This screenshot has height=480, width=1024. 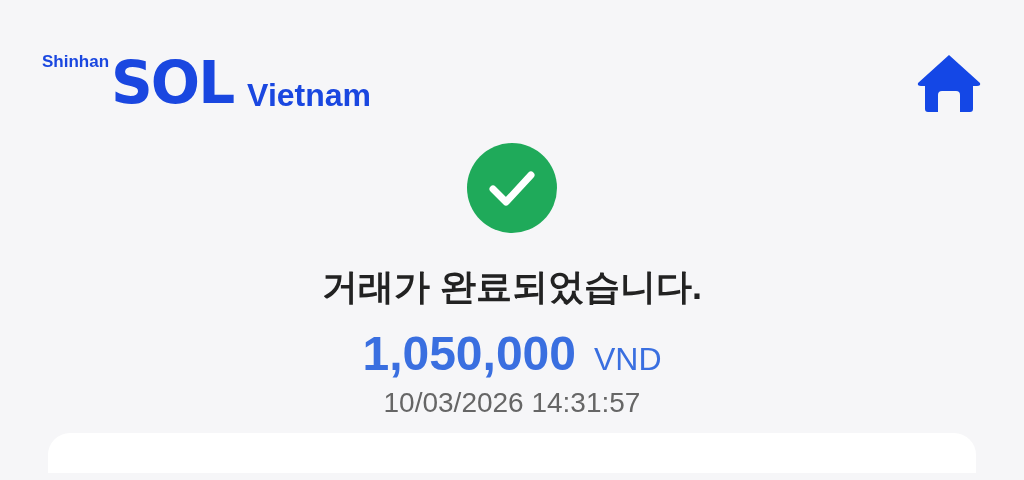 What do you see at coordinates (949, 83) in the screenshot?
I see `home-icon` at bounding box center [949, 83].